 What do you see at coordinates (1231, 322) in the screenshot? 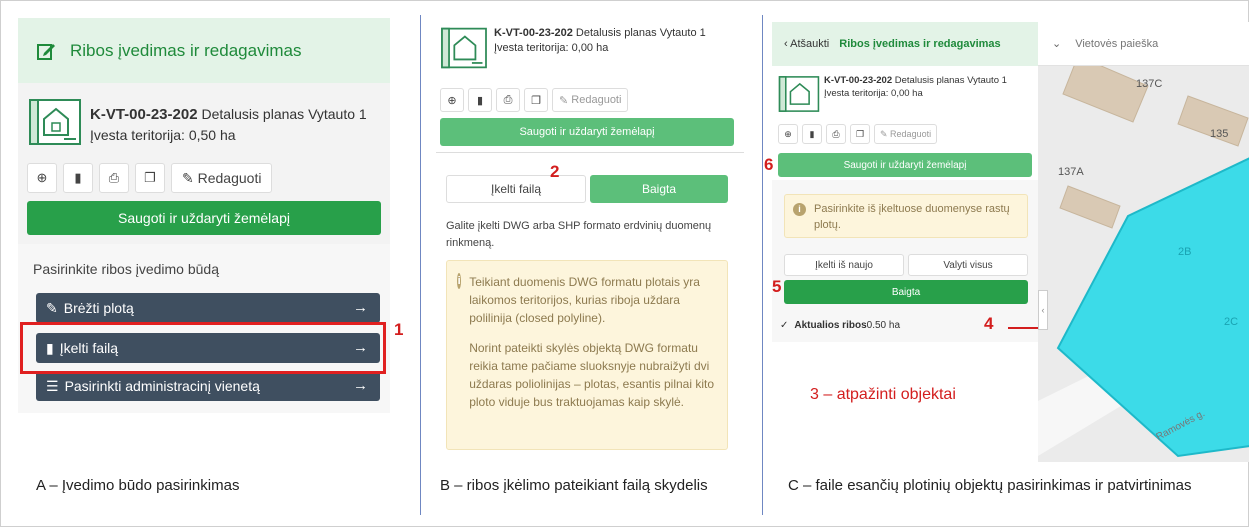
I see `map-label-2c: 2C` at bounding box center [1231, 322].